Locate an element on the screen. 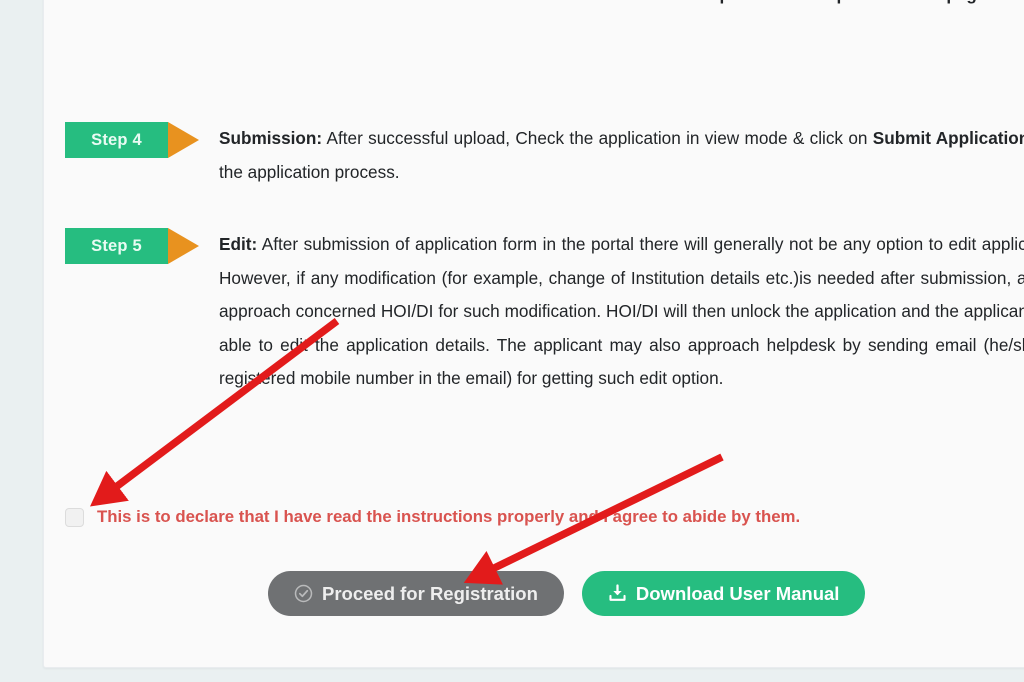 This screenshot has width=1024, height=682. step-5-badge-box: Step 5 is located at coordinates (116, 246).